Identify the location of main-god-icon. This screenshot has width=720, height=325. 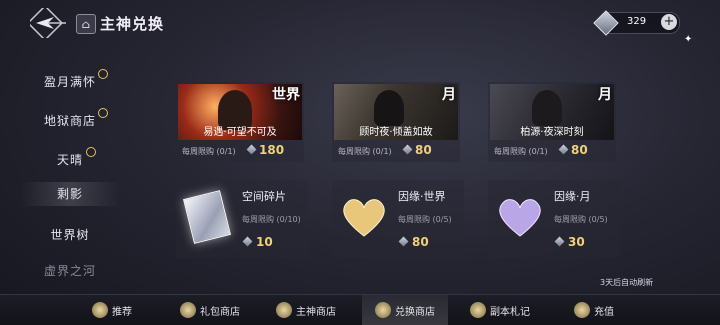
(284, 310).